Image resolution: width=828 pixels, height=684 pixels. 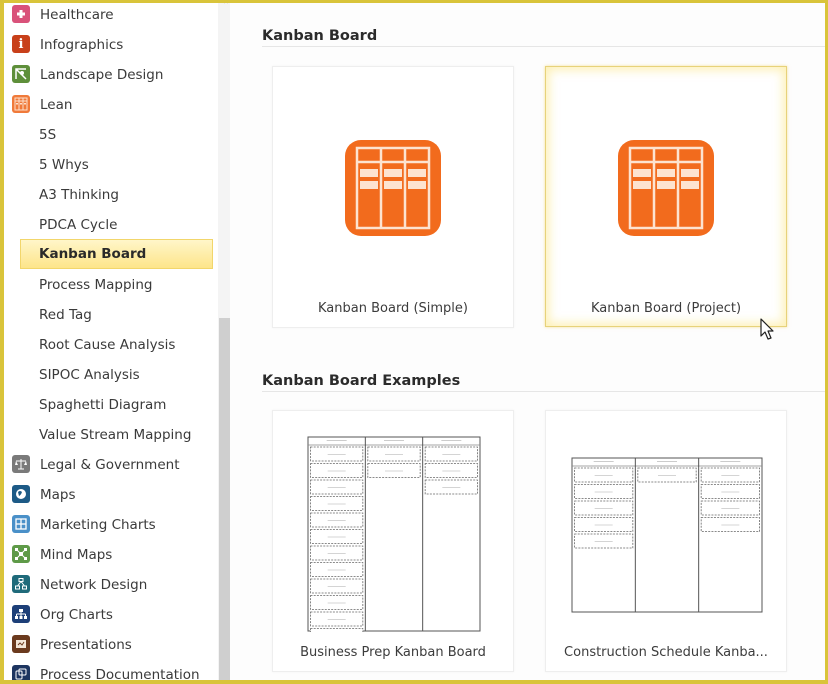 I want to click on template-card-kanban-simple: Kanban Board (Simple), so click(x=393, y=197).